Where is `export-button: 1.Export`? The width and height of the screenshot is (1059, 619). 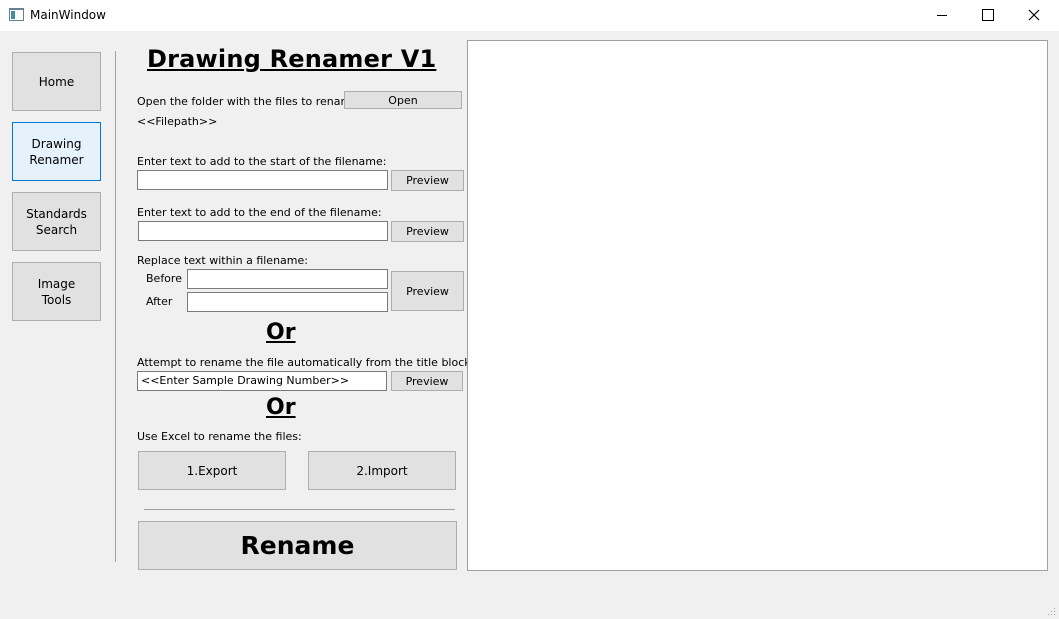
export-button: 1.Export is located at coordinates (212, 470).